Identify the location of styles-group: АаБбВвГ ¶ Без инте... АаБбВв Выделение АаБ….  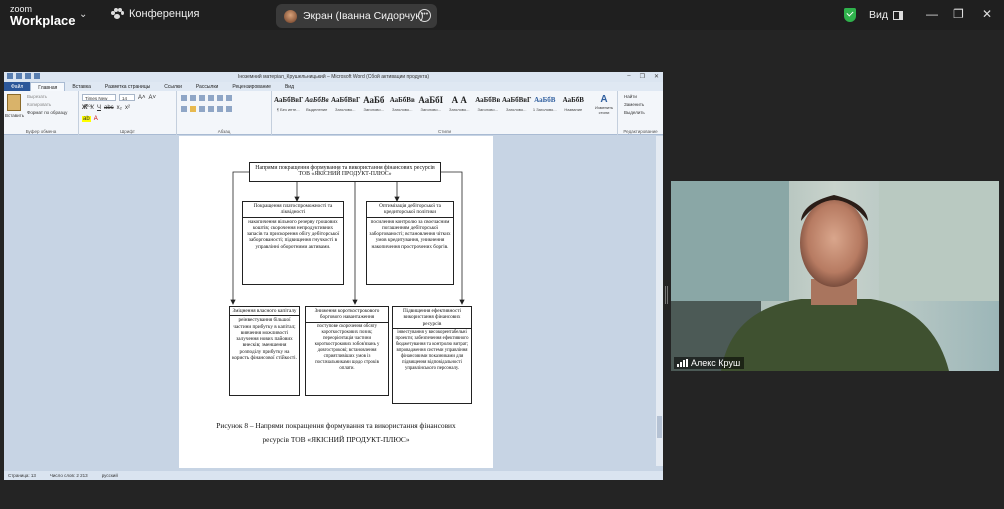
(445, 113).